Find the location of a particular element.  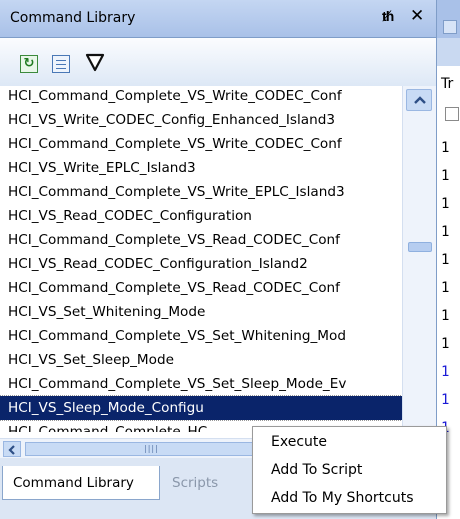

refresh-icon: ↻ is located at coordinates (29, 64).